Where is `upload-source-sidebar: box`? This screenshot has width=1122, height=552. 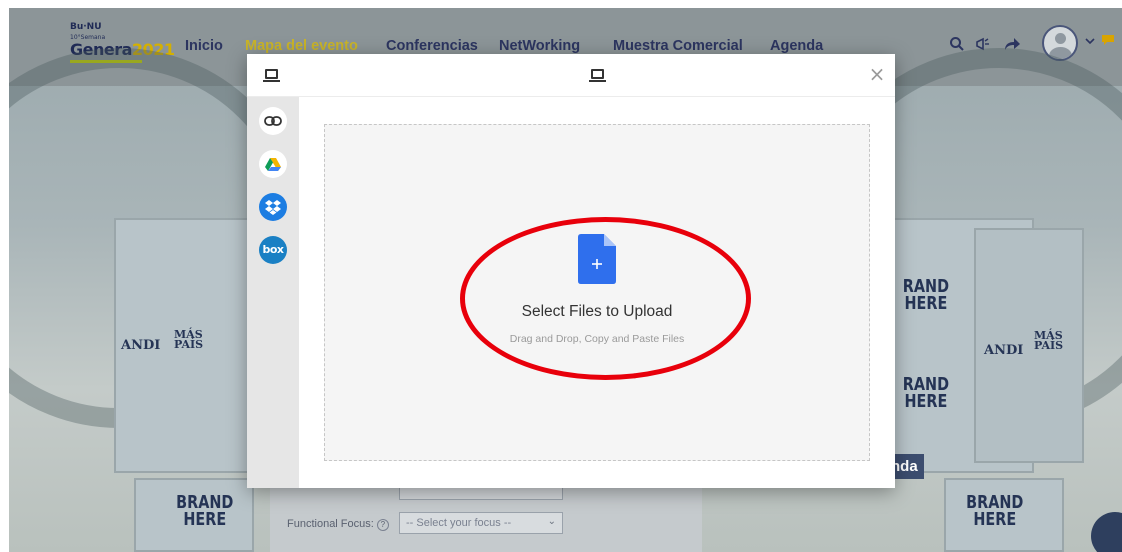 upload-source-sidebar: box is located at coordinates (273, 292).